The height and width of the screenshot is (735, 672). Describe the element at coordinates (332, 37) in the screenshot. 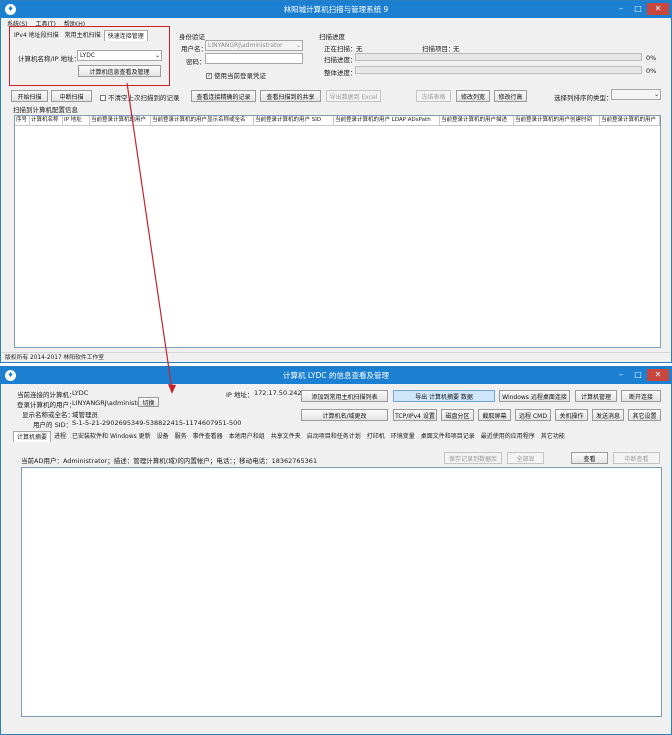

I see `progress-title: 扫描进度` at that location.